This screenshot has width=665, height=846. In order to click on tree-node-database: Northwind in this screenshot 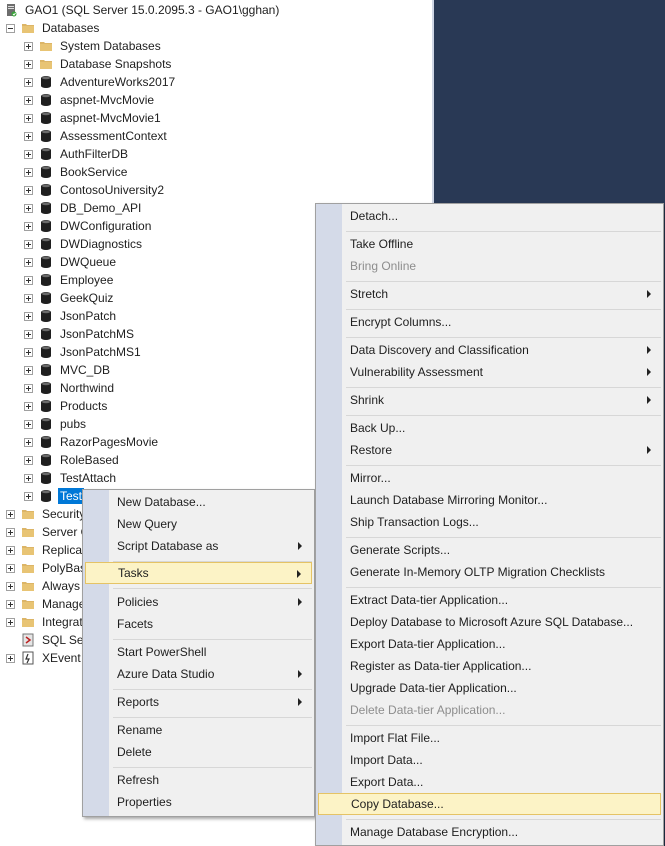, I will do `click(70, 388)`.